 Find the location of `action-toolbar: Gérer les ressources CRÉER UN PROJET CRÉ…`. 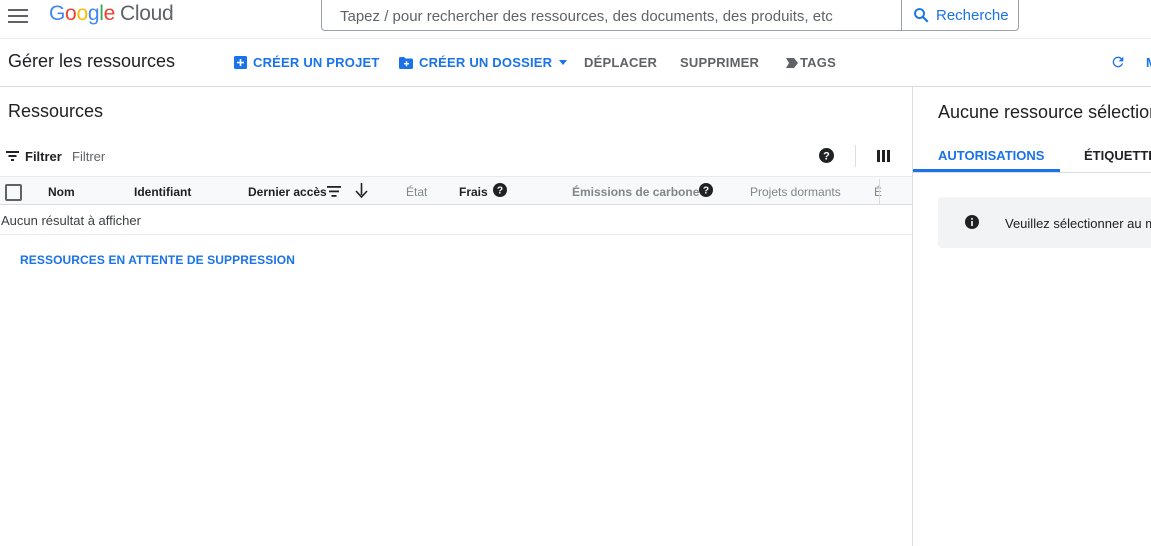

action-toolbar: Gérer les ressources CRÉER UN PROJET CRÉ… is located at coordinates (575, 62).